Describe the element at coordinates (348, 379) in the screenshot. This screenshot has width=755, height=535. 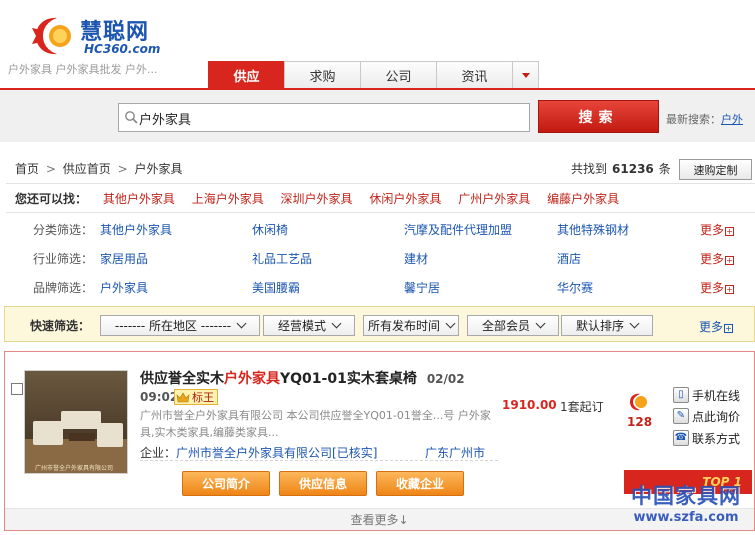
I see `title-suffix: YQ01-01实木套桌椅` at that location.